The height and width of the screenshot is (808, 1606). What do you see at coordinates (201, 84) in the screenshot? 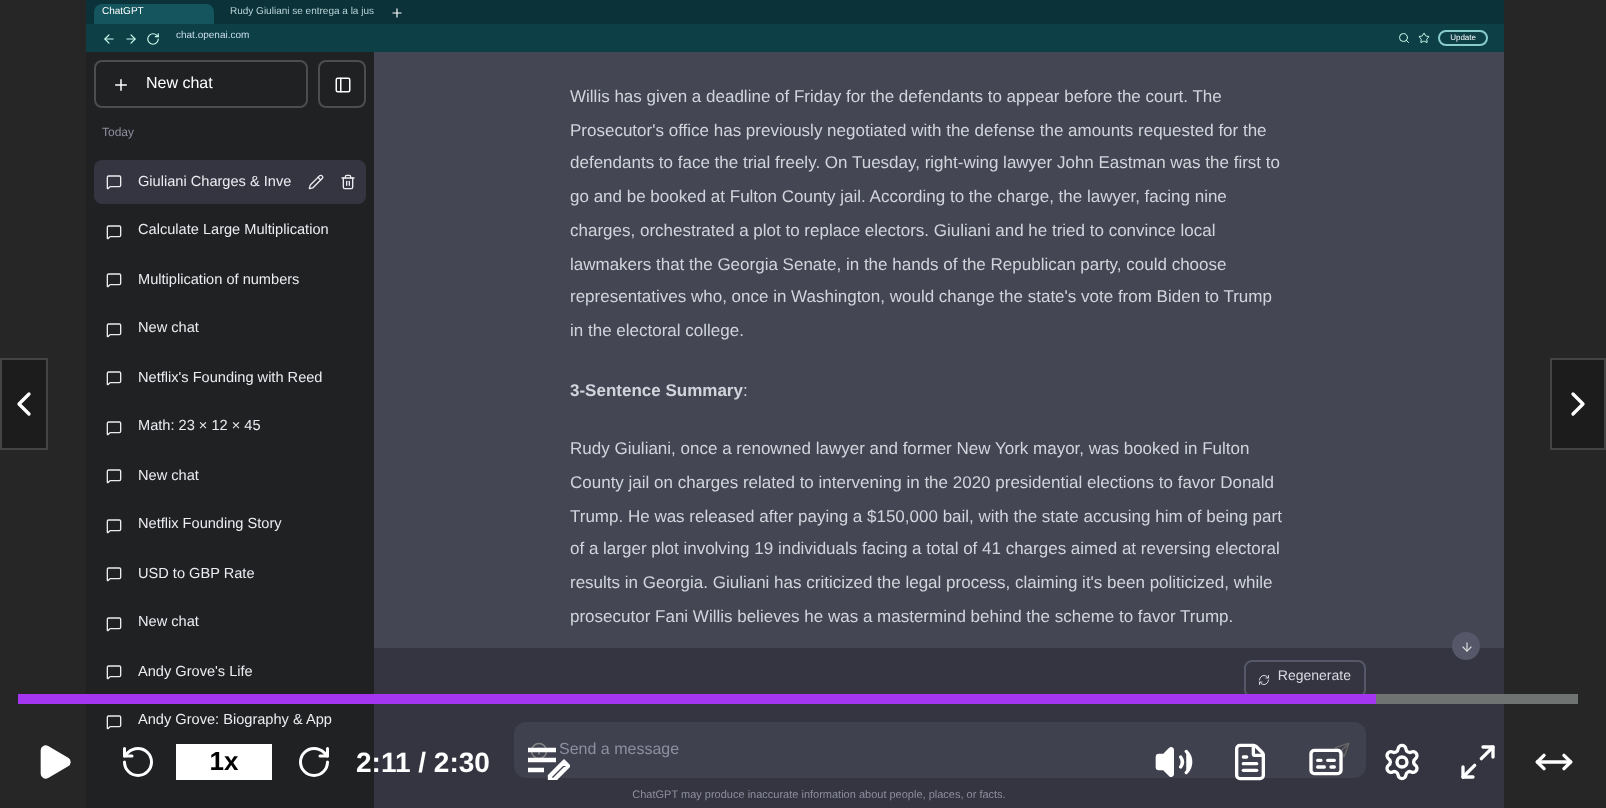
I see `new-chat-button: New chat` at bounding box center [201, 84].